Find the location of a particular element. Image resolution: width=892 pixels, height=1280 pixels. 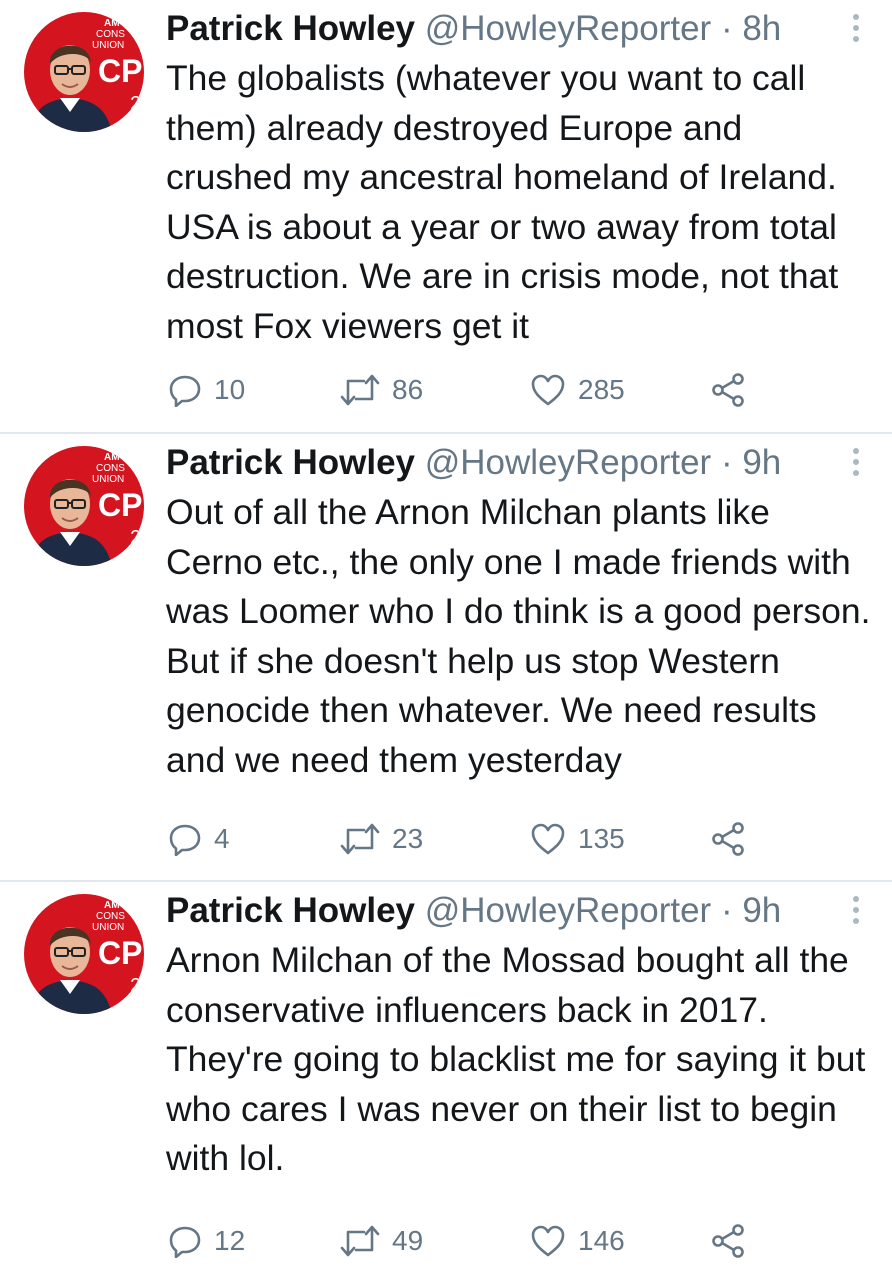

like-button: 285 is located at coordinates (577, 390).